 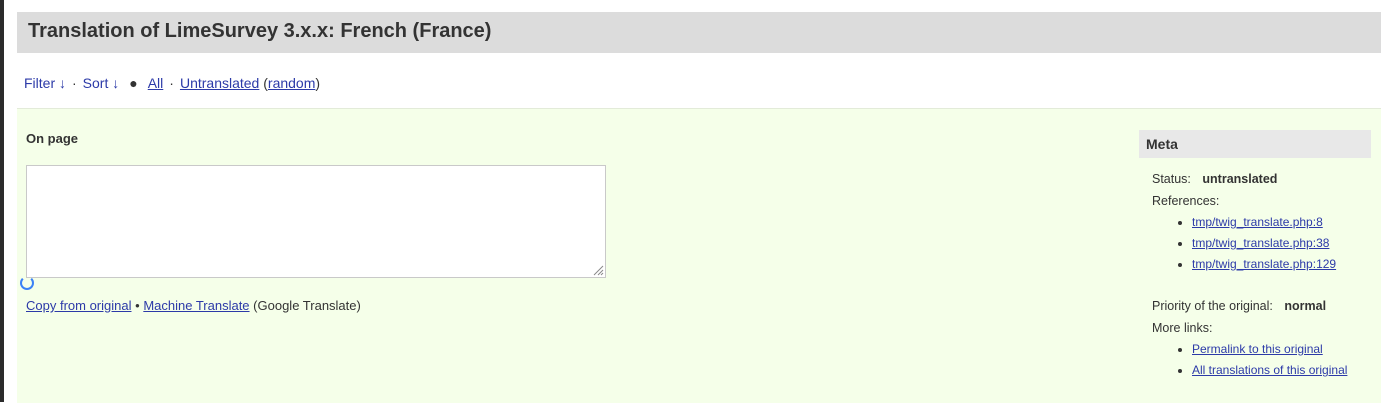 I want to click on loading-spinner-icon, so click(x=27, y=283).